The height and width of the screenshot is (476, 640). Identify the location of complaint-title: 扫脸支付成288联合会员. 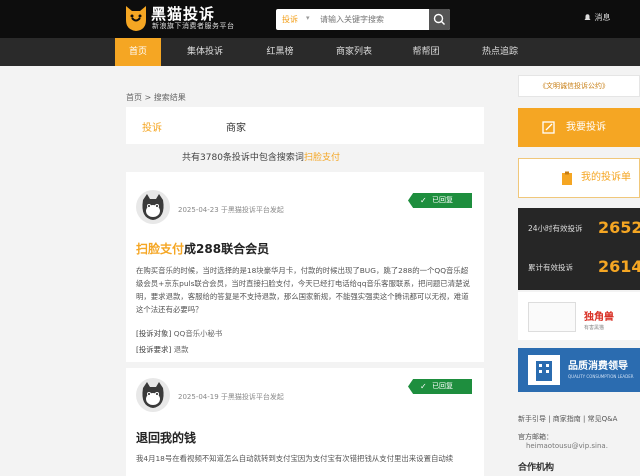
(202, 248).